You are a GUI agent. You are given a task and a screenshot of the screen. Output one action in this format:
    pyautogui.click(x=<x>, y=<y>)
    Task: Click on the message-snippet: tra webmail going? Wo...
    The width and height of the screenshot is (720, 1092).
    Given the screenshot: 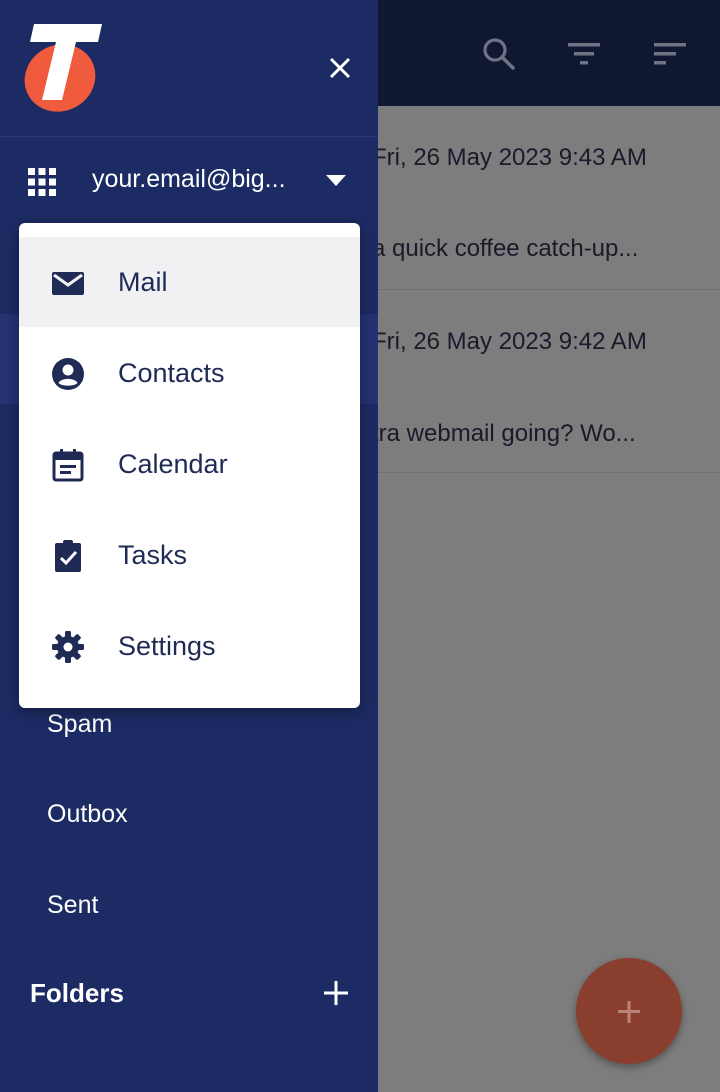 What is the action you would take?
    pyautogui.click(x=504, y=433)
    